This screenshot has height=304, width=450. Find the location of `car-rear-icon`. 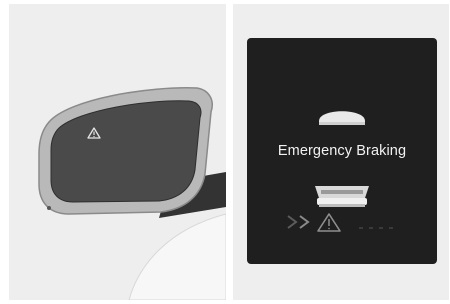

car-rear-icon is located at coordinates (342, 196).